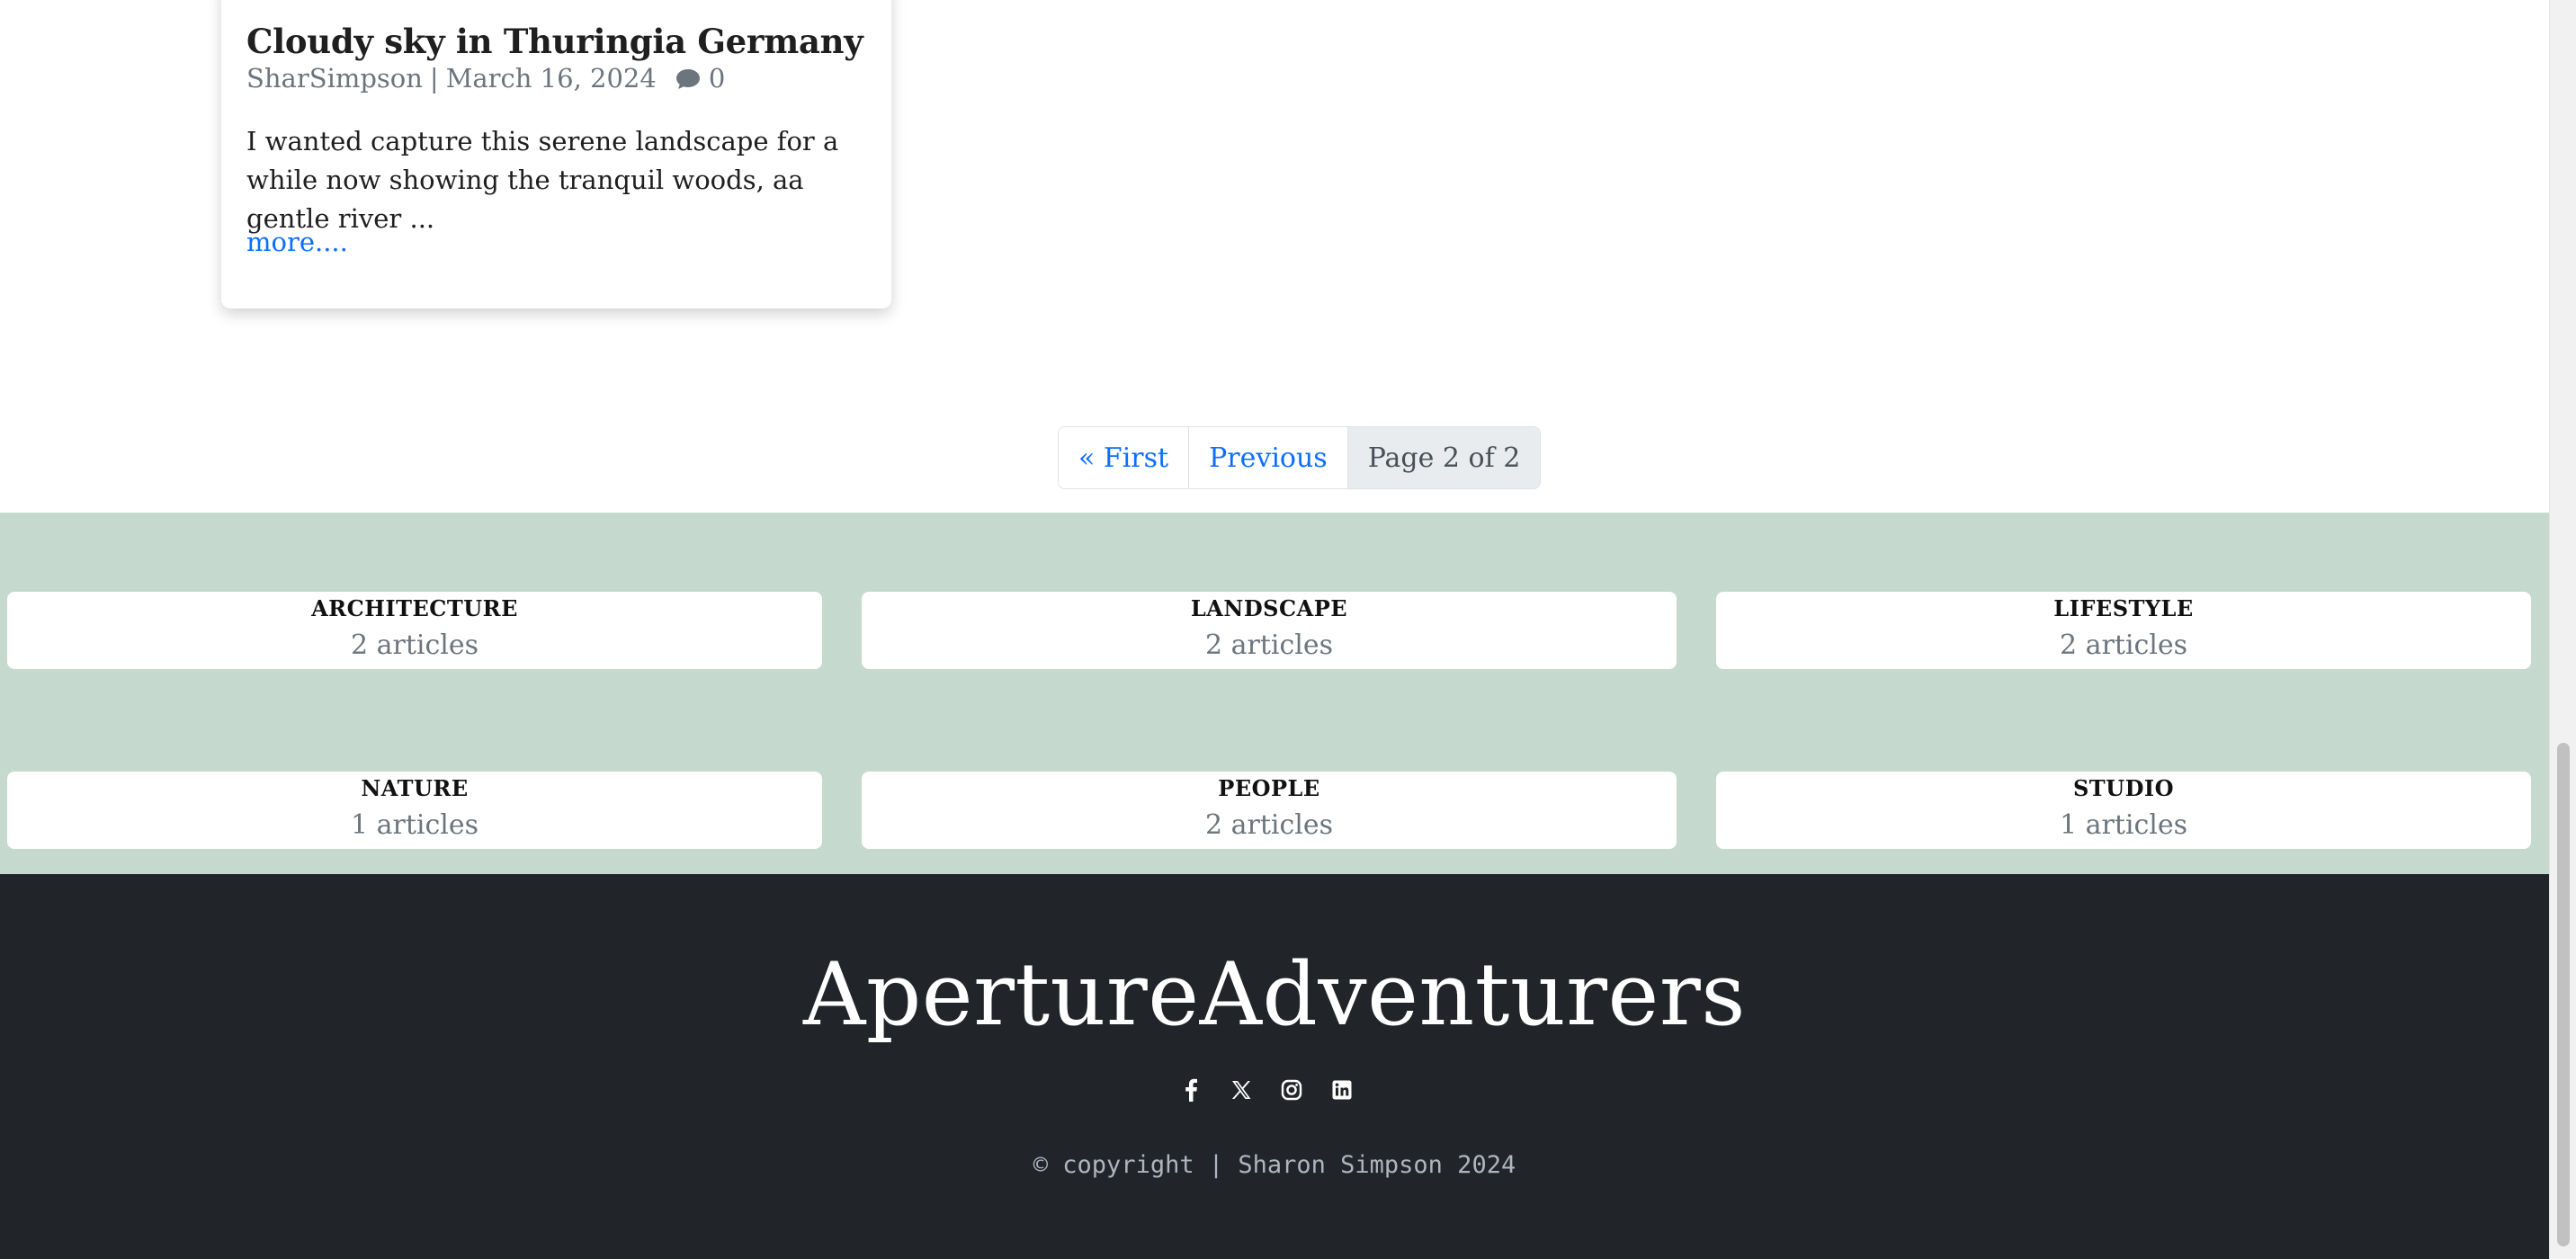 Image resolution: width=2576 pixels, height=1259 pixels. I want to click on x-twitter-icon, so click(1241, 1090).